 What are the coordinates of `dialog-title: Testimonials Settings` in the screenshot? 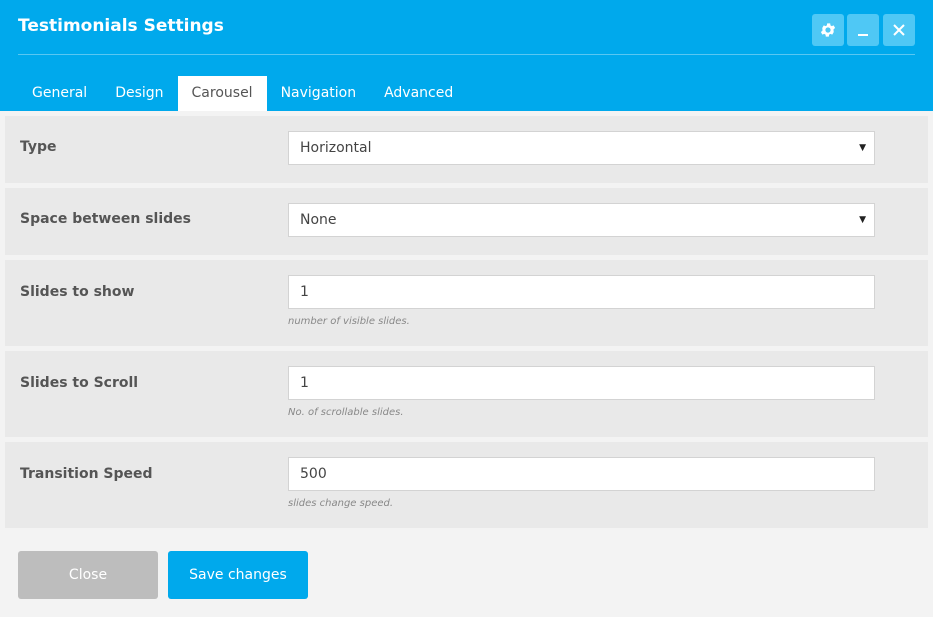 It's located at (121, 26).